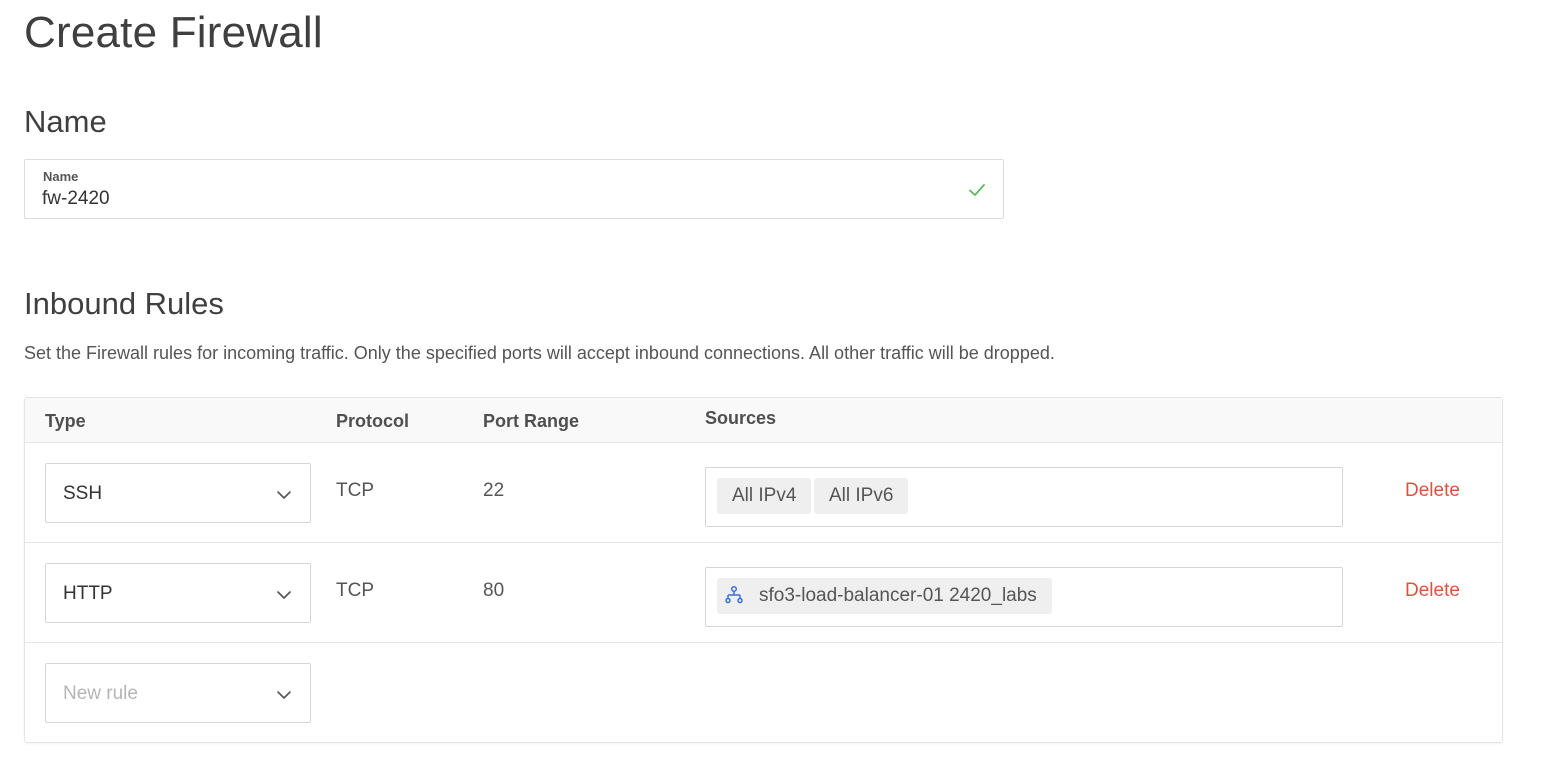 The width and height of the screenshot is (1562, 772). Describe the element at coordinates (898, 595) in the screenshot. I see `source-tag-label: sfo3-load-balancer-01 2420_labs` at that location.